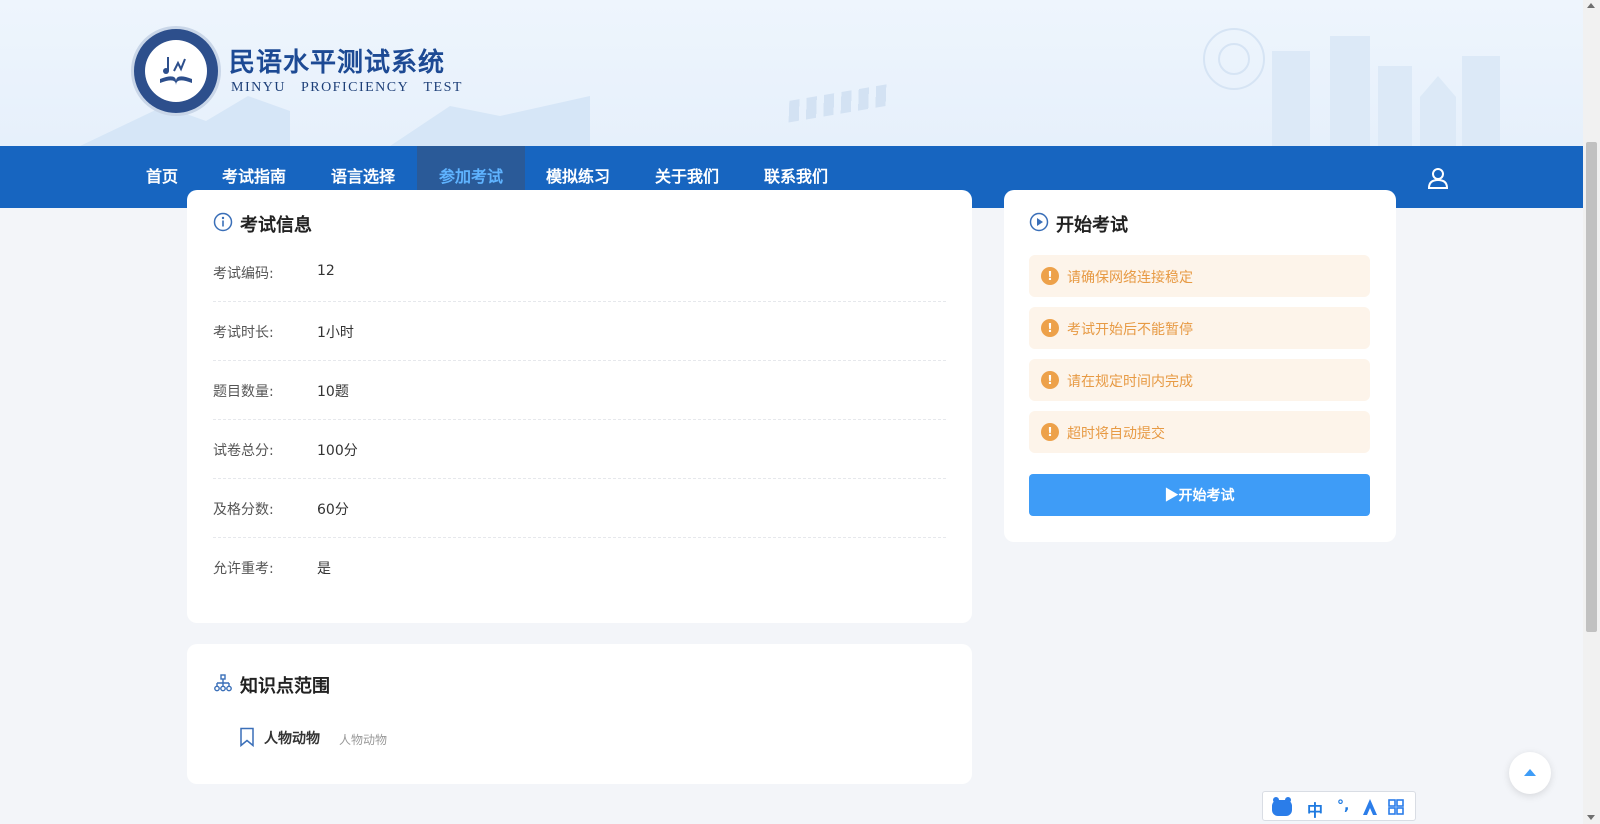 This screenshot has width=1600, height=824. I want to click on exam-info-title: 考试信息, so click(276, 225).